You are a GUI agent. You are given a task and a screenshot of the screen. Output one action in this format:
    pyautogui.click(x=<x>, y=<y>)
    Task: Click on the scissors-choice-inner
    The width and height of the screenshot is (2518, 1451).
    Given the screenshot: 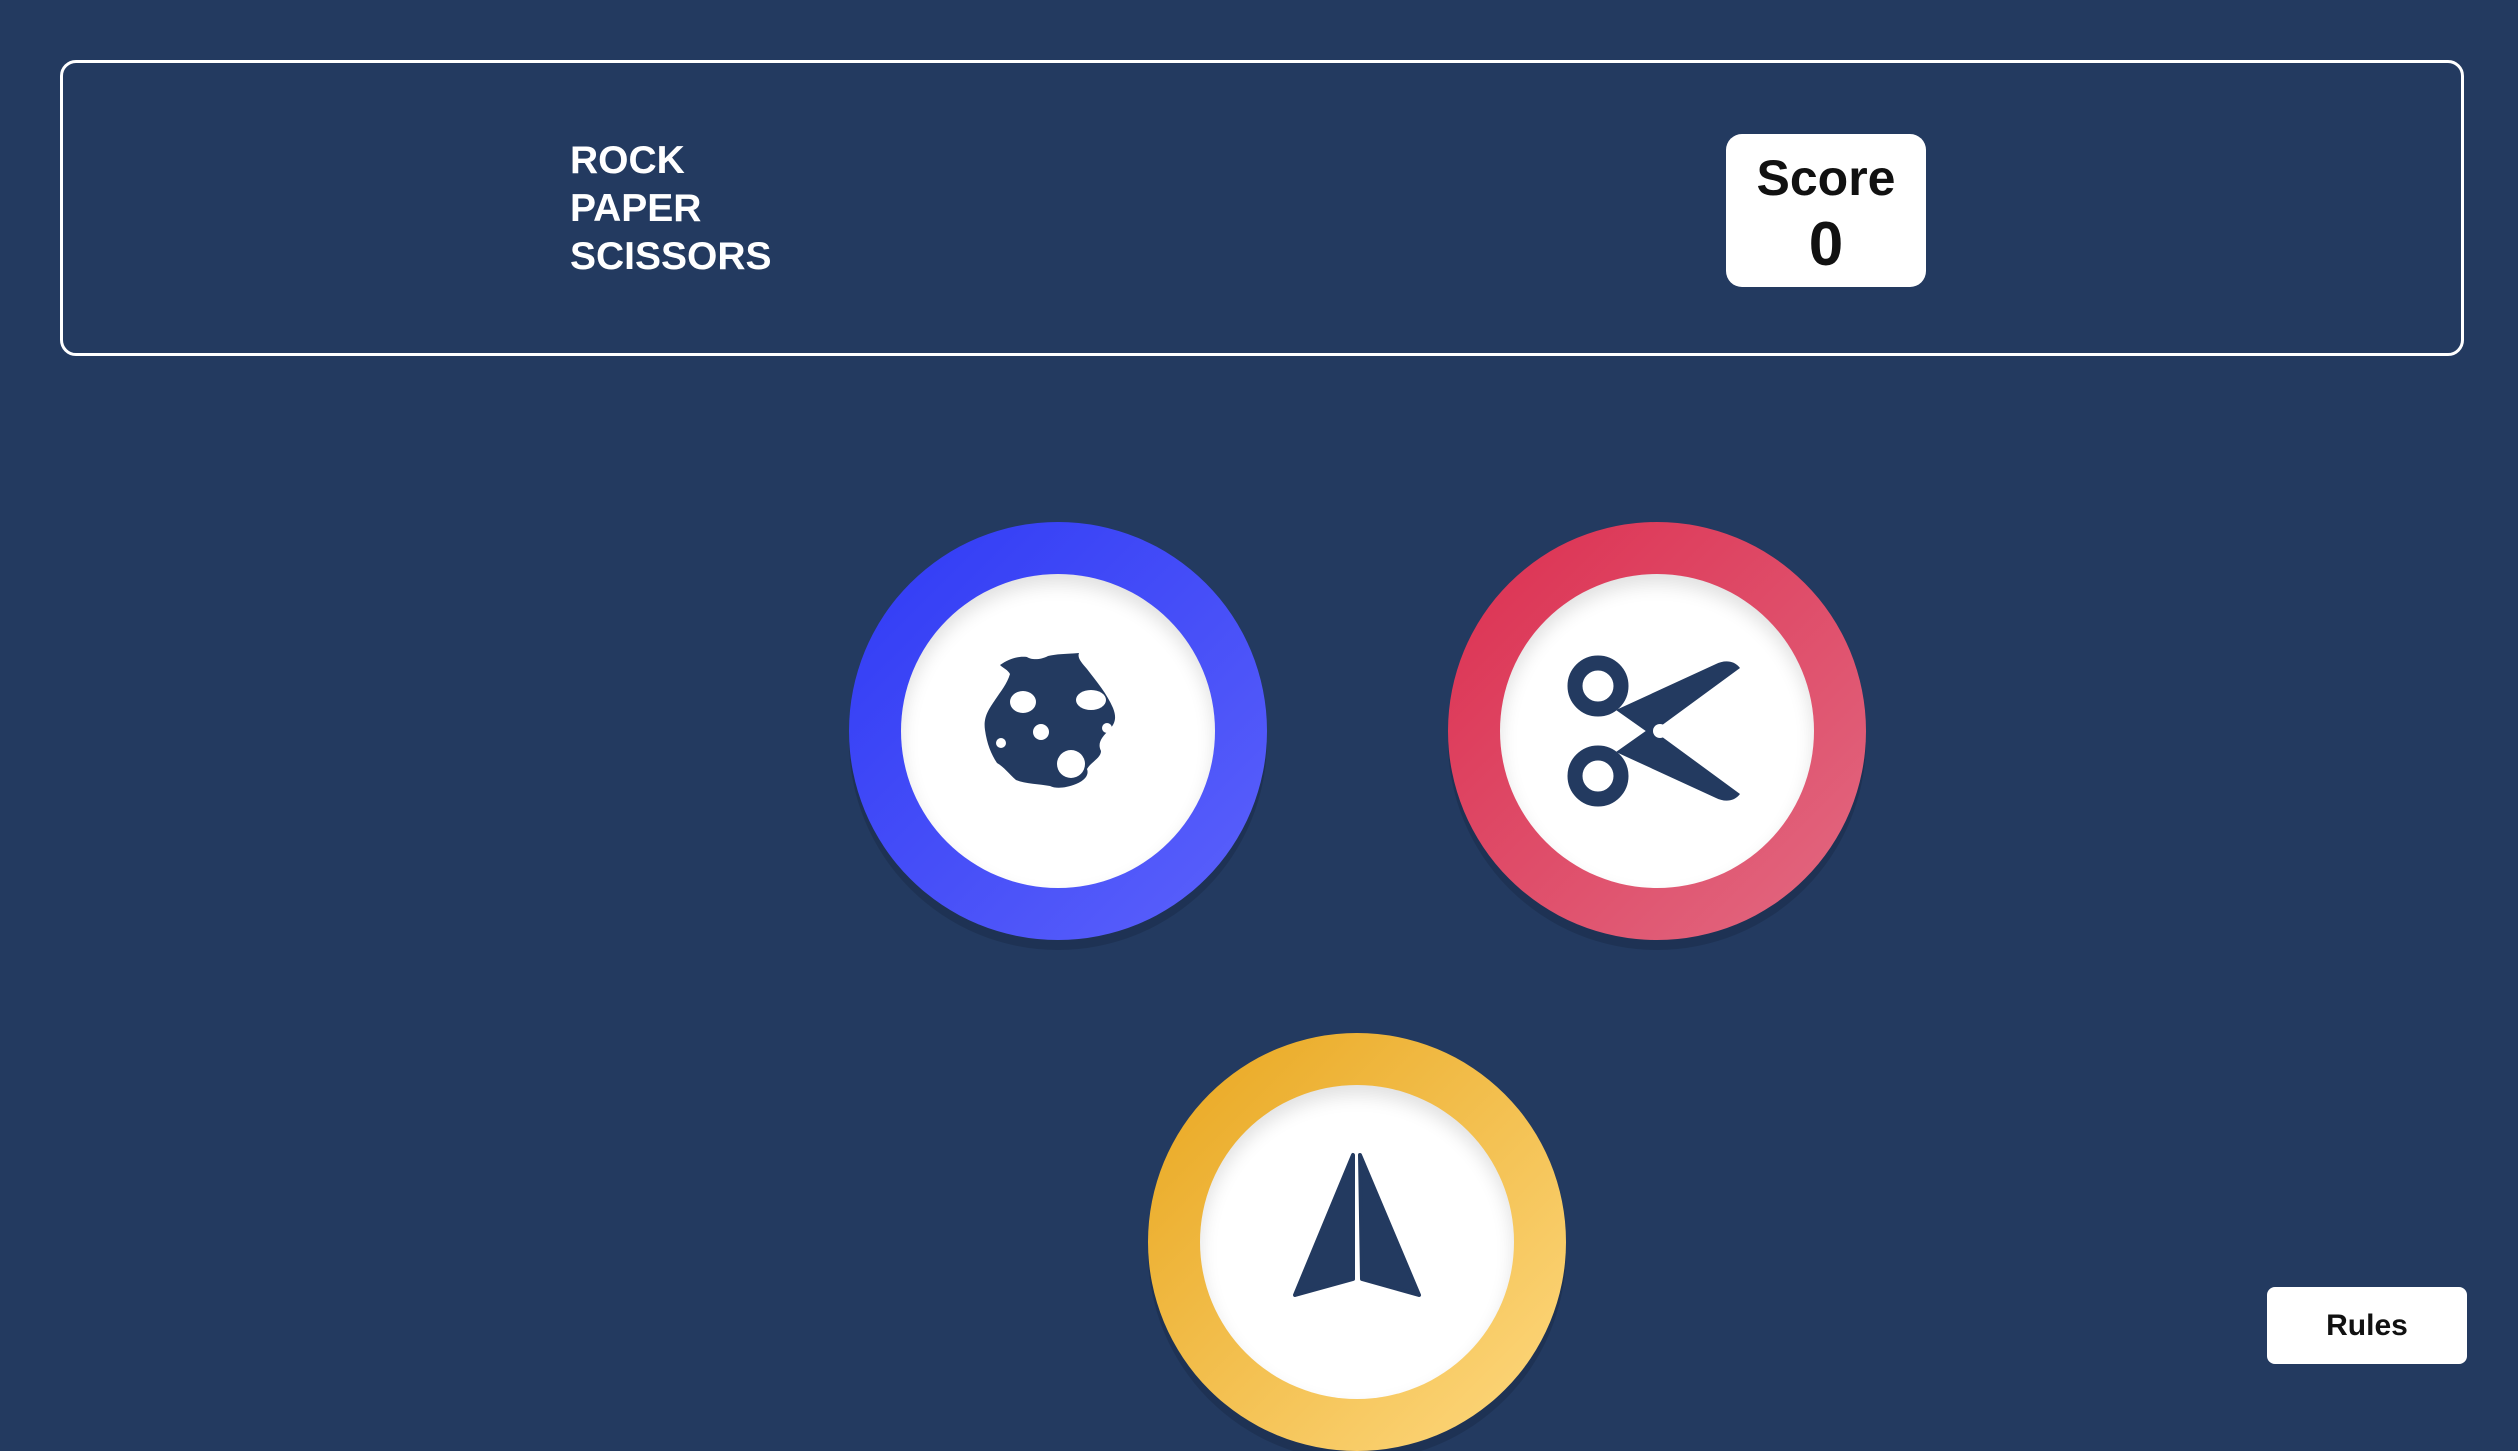 What is the action you would take?
    pyautogui.click(x=1657, y=731)
    